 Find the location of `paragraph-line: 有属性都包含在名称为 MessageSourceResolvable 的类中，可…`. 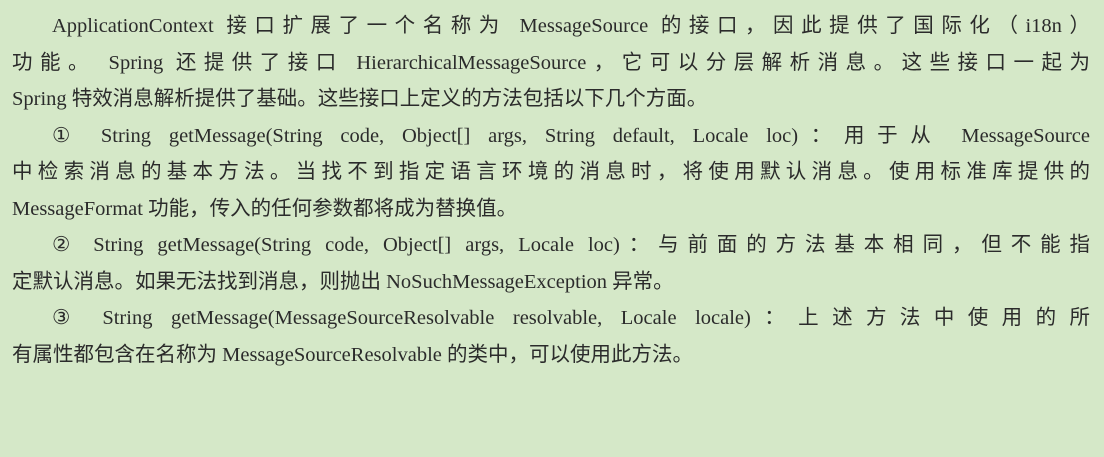

paragraph-line: 有属性都包含在名称为 MessageSourceResolvable 的类中，可… is located at coordinates (352, 354).